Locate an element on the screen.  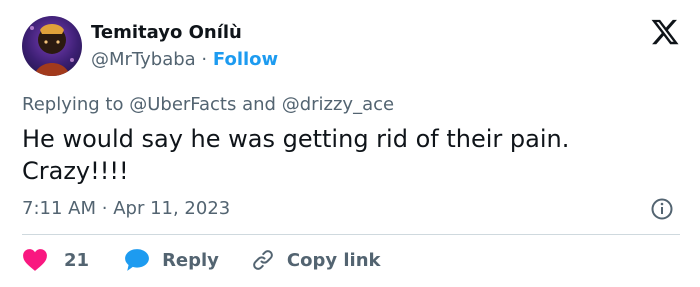
speech-bubble-icon is located at coordinates (137, 260).